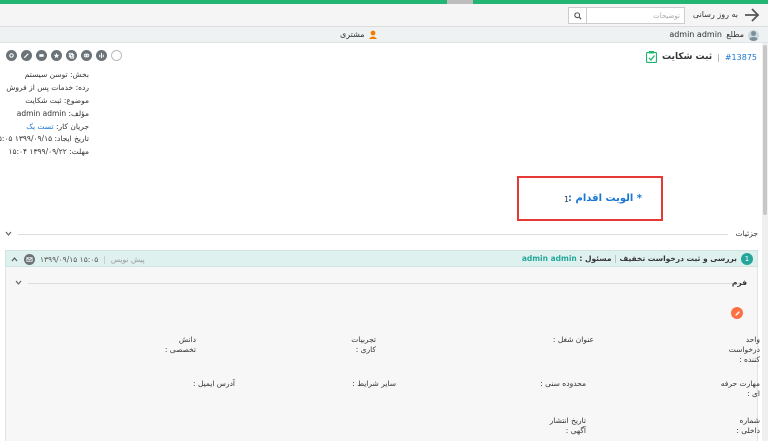 The image size is (768, 441). Describe the element at coordinates (11, 55) in the screenshot. I see `settings-icon` at that location.